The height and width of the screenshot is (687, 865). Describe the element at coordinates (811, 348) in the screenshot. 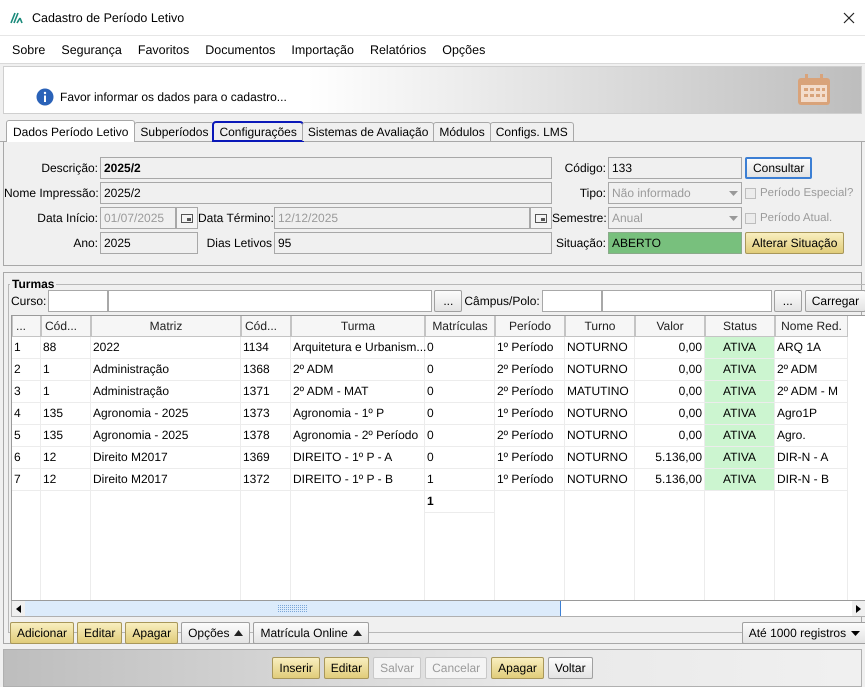

I see `table-cell: ARQ 1A` at that location.